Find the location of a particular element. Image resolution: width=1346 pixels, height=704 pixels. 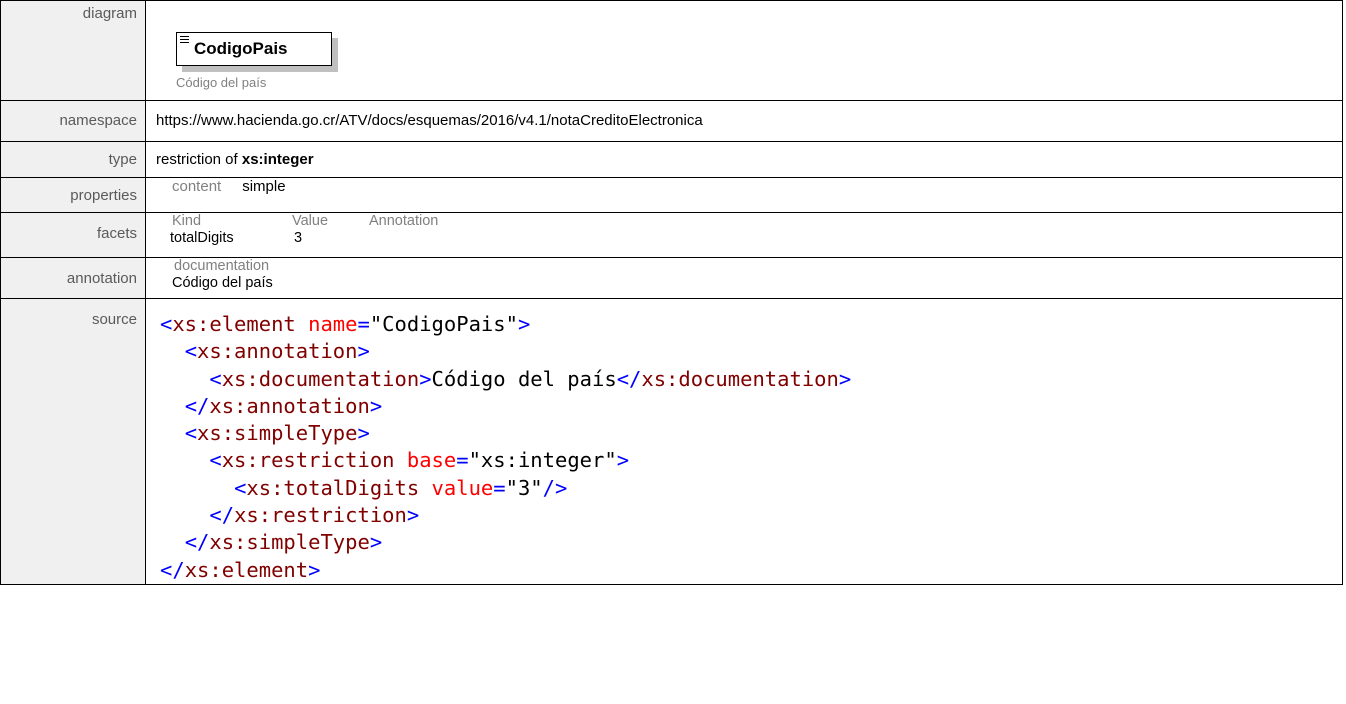

properties-val: simple is located at coordinates (264, 186).